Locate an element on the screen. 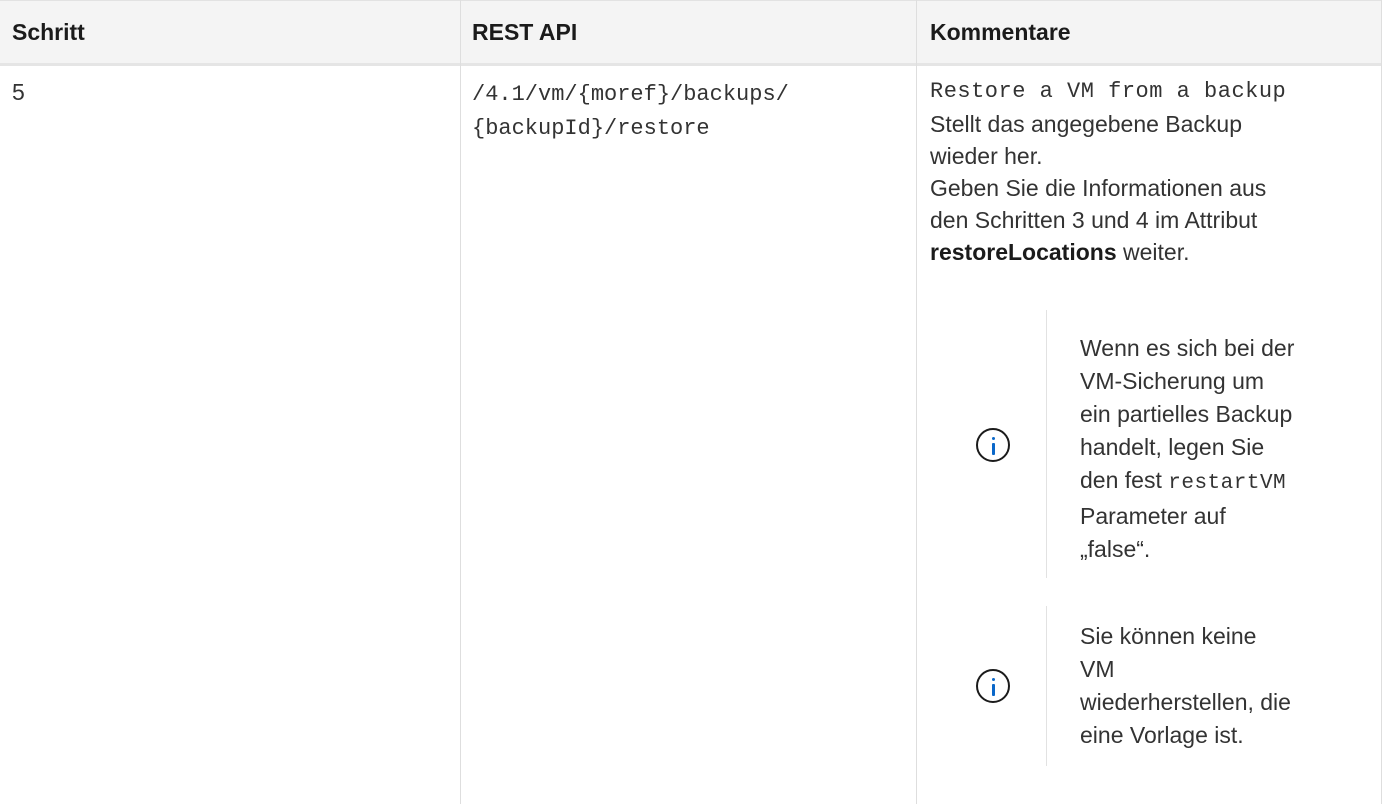 The width and height of the screenshot is (1382, 804). comment-line: den Schritten 3 und 4 im Attribut is located at coordinates (1094, 220).